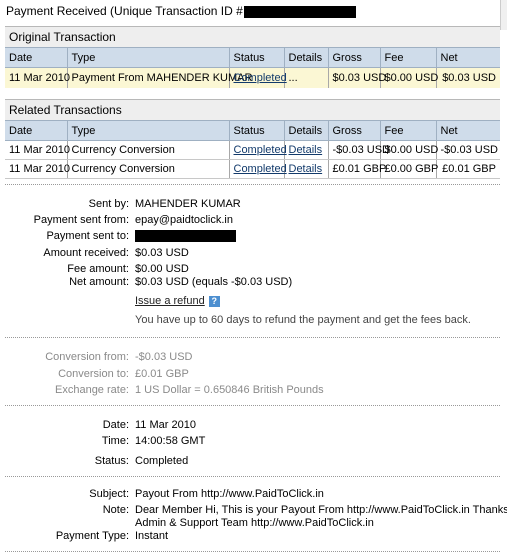 The width and height of the screenshot is (507, 556). Describe the element at coordinates (188, 204) in the screenshot. I see `sent-by-value: MAHENDER KUMAR` at that location.